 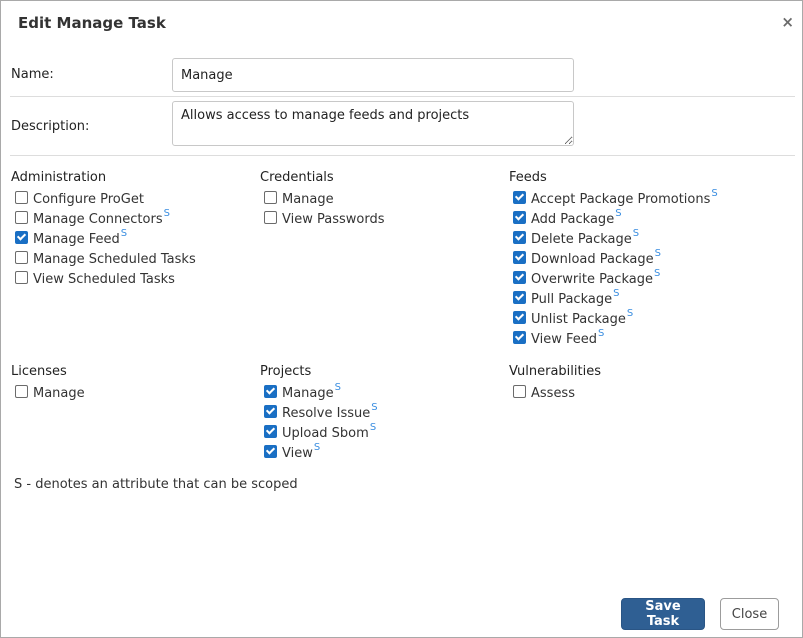 What do you see at coordinates (92, 23) in the screenshot?
I see `dialog-title: Edit Manage Task` at bounding box center [92, 23].